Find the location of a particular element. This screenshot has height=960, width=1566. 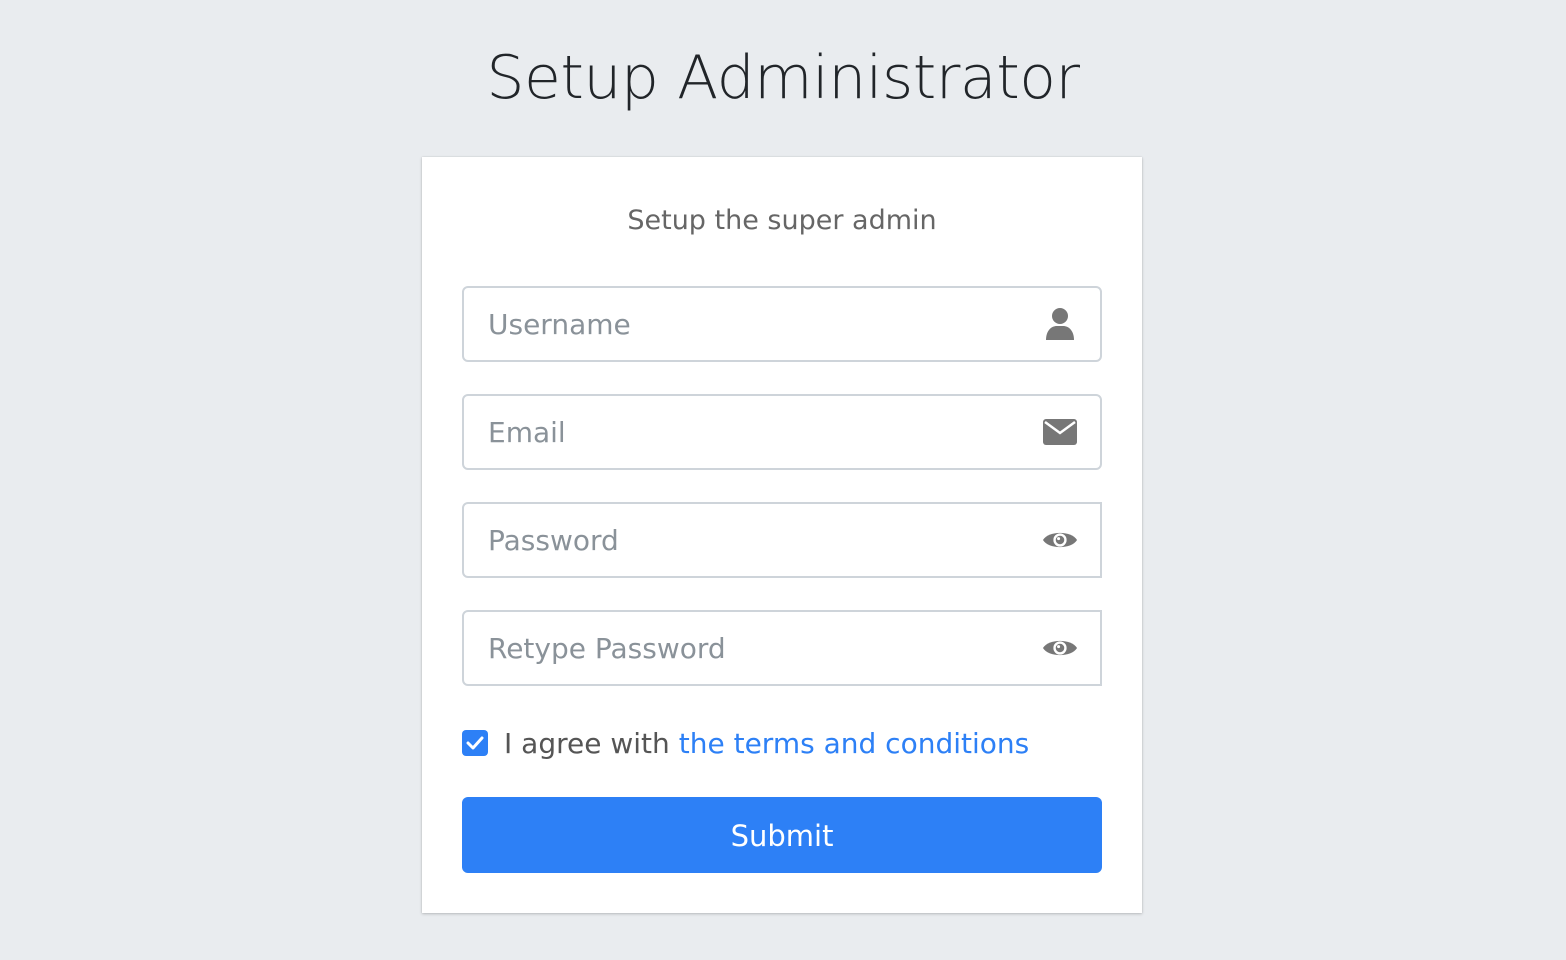

retype-password-input is located at coordinates (758, 648).